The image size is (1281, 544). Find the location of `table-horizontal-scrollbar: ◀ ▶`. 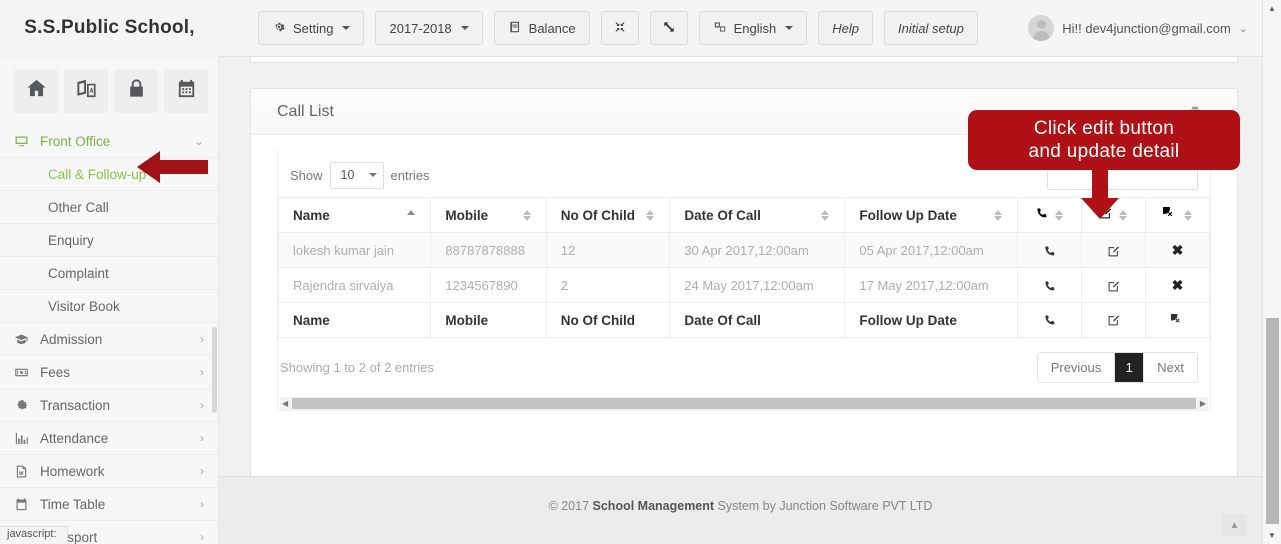

table-horizontal-scrollbar: ◀ ▶ is located at coordinates (744, 403).